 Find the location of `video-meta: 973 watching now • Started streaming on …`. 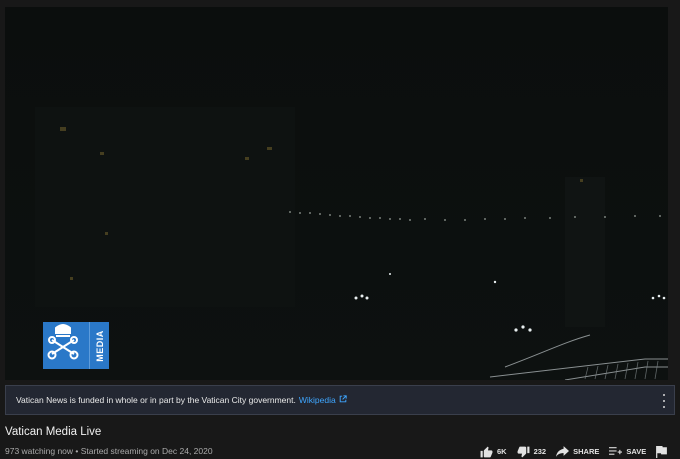

video-meta: 973 watching now • Started streaming on … is located at coordinates (109, 451).